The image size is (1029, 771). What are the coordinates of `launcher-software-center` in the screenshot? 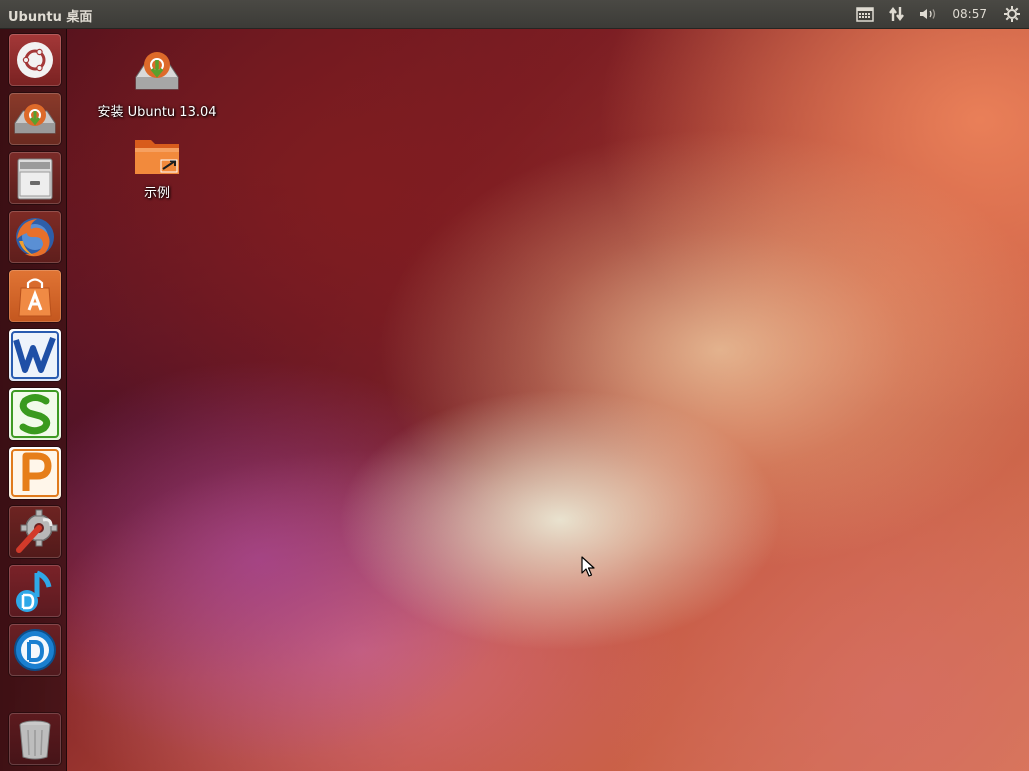 It's located at (35, 296).